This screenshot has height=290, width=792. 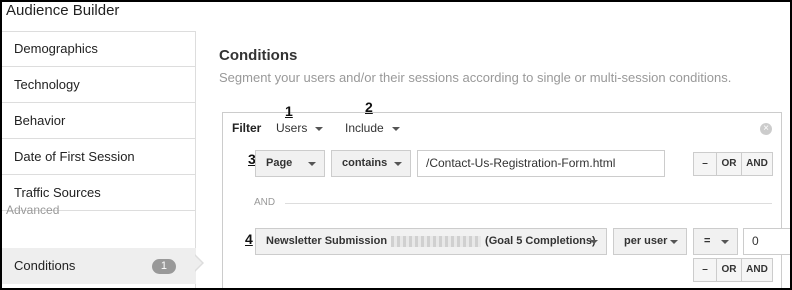 What do you see at coordinates (45, 265) in the screenshot?
I see `sidebar-item-label: Conditions` at bounding box center [45, 265].